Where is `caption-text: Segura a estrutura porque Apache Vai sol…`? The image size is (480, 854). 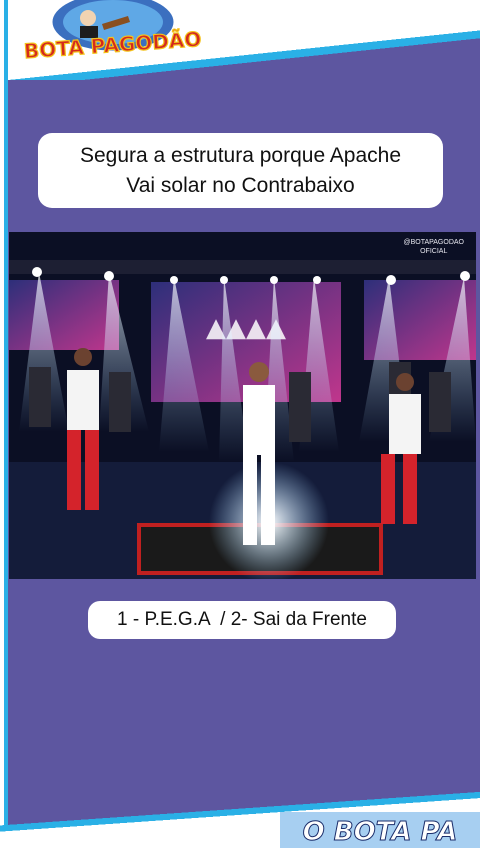
caption-text: Segura a estrutura porque Apache Vai sol… is located at coordinates (240, 170).